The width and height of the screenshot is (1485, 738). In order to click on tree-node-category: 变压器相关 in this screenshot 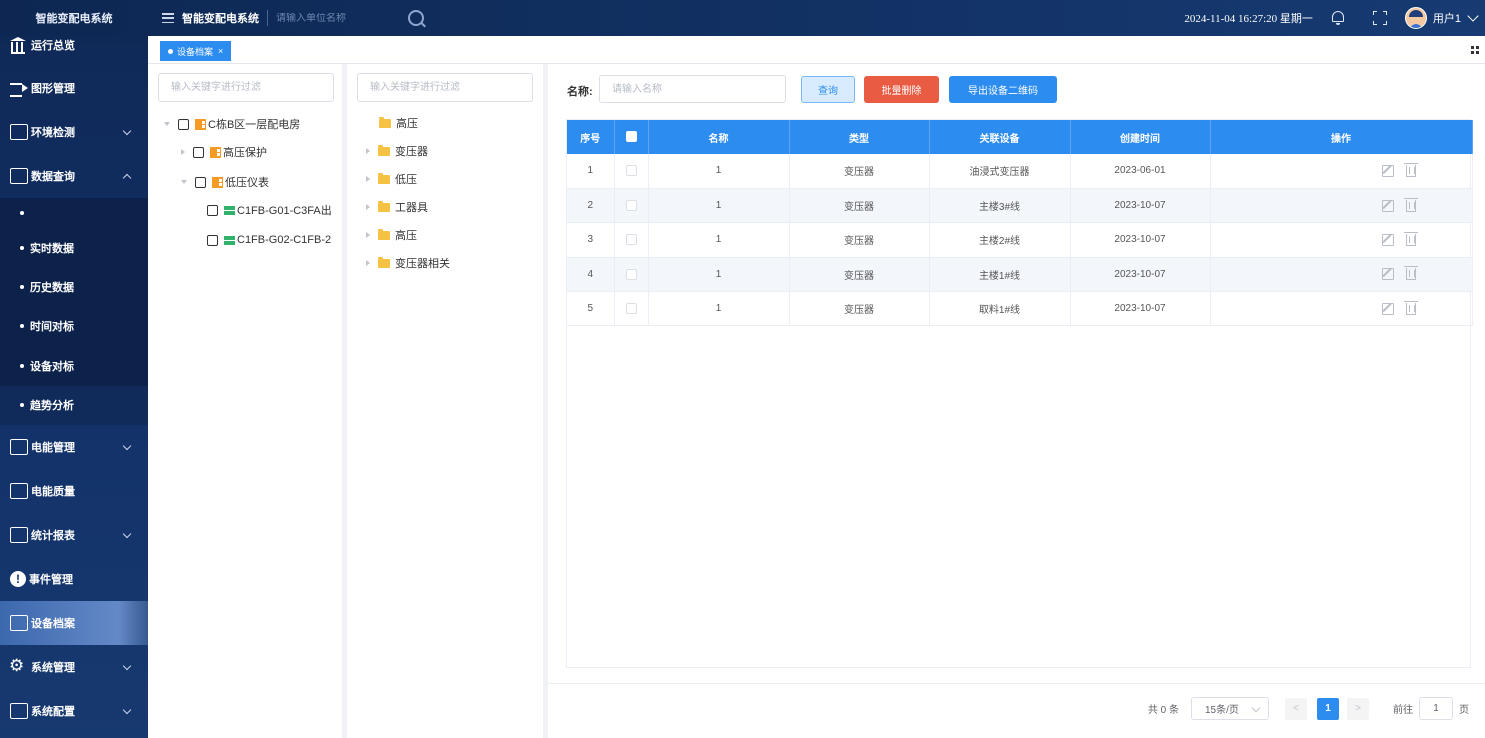, I will do `click(408, 263)`.